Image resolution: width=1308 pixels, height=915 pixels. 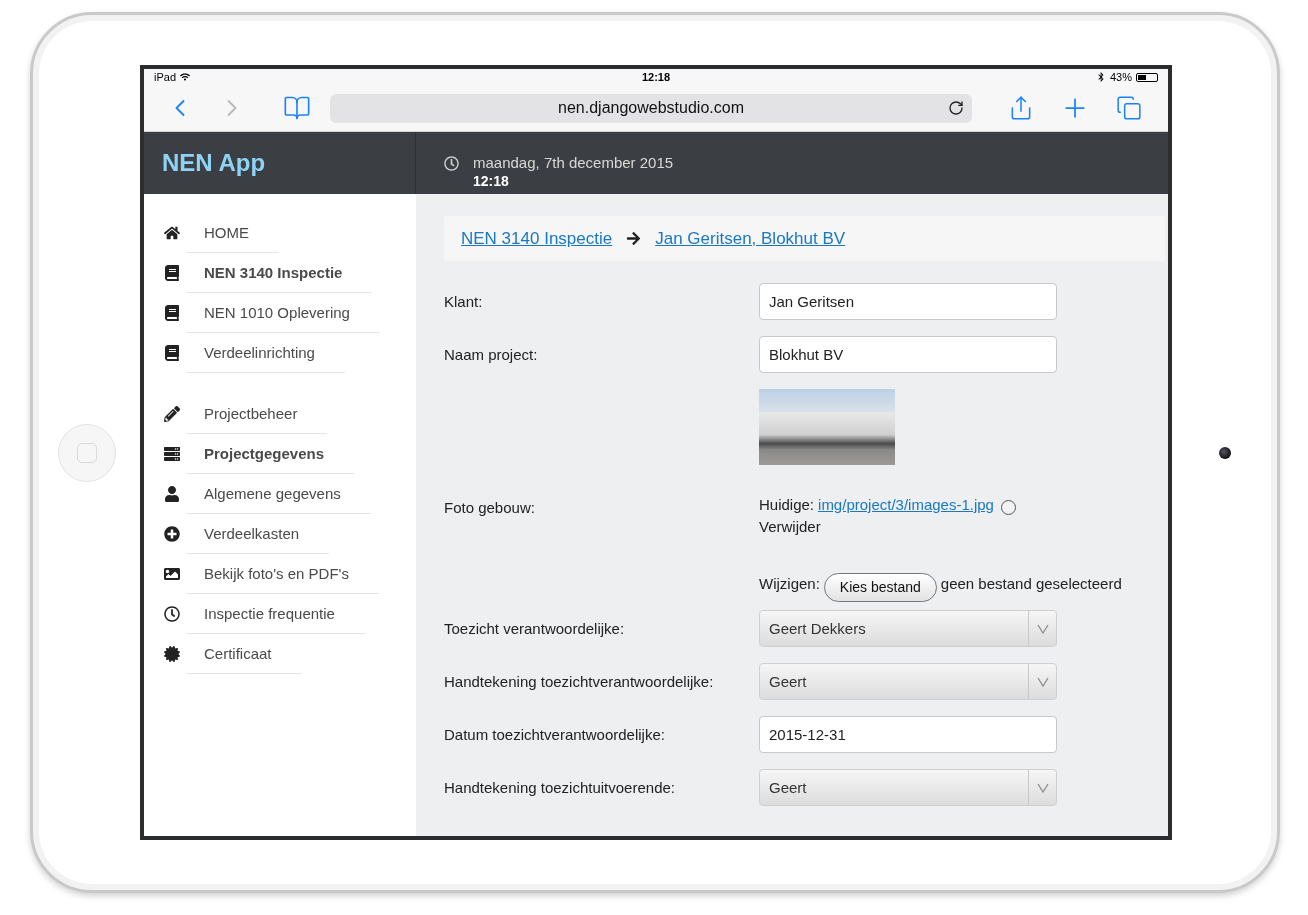 What do you see at coordinates (789, 583) in the screenshot?
I see `change-label: Wijzigen:` at bounding box center [789, 583].